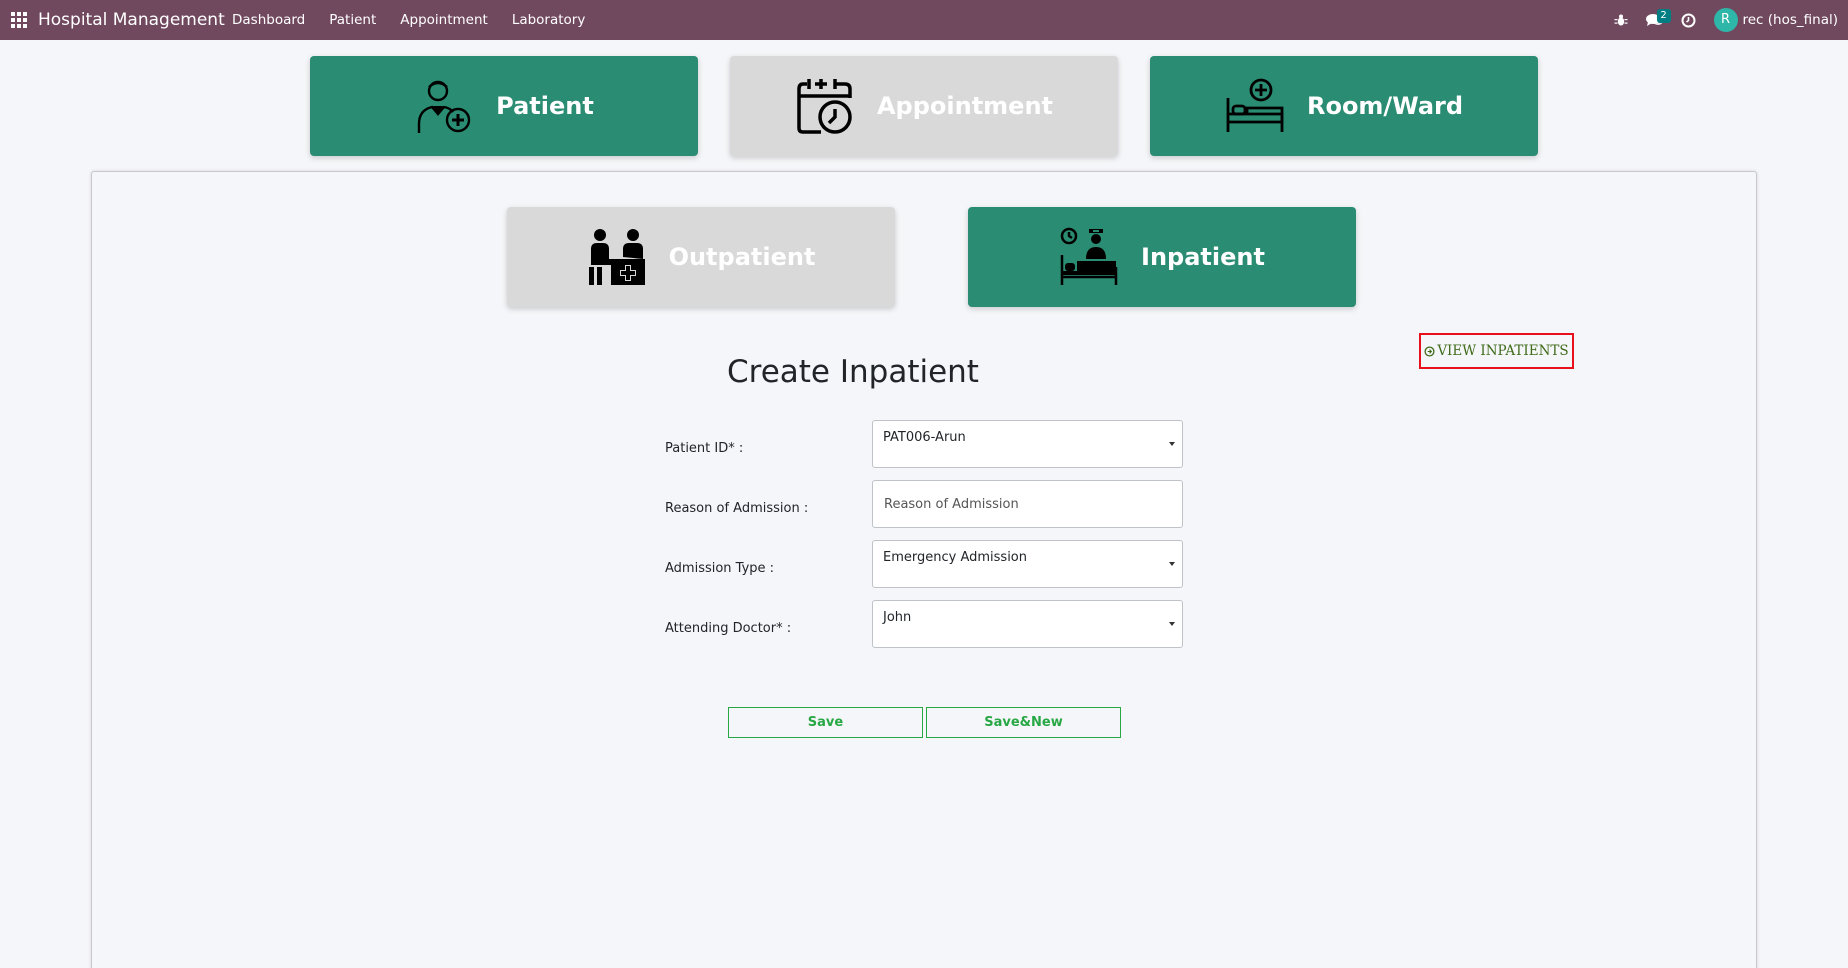  I want to click on activity-clock-icon, so click(1689, 20).